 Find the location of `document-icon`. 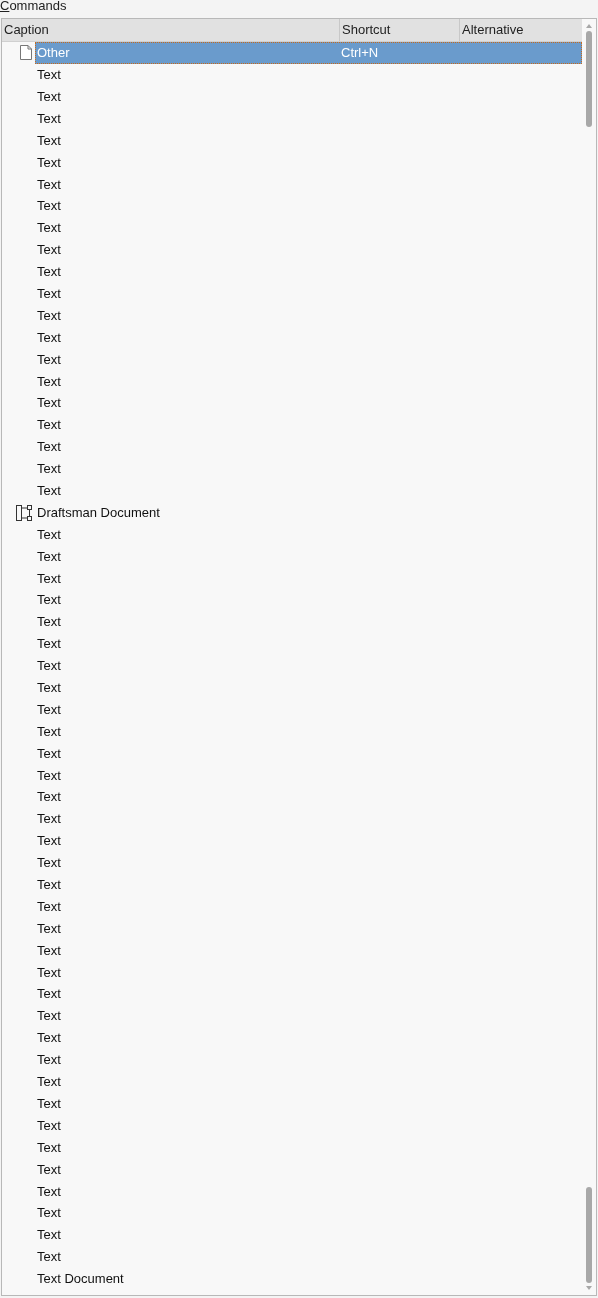

document-icon is located at coordinates (26, 53).